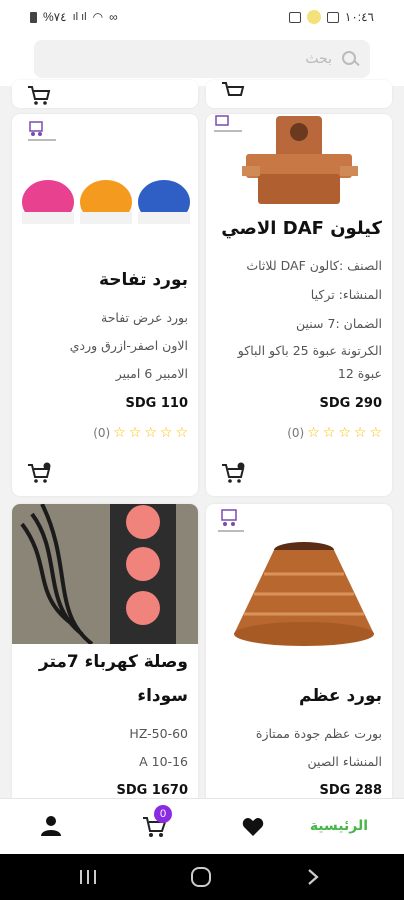  Describe the element at coordinates (359, 373) in the screenshot. I see `product-desc: عبوة 12` at that location.